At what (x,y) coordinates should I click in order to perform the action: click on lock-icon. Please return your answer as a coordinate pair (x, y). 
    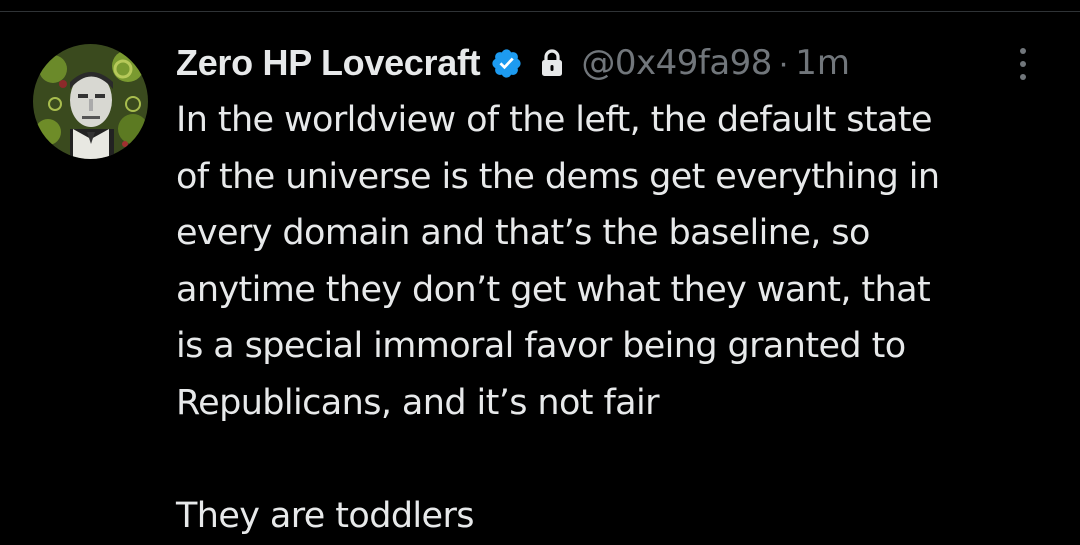
    Looking at the image, I should click on (552, 63).